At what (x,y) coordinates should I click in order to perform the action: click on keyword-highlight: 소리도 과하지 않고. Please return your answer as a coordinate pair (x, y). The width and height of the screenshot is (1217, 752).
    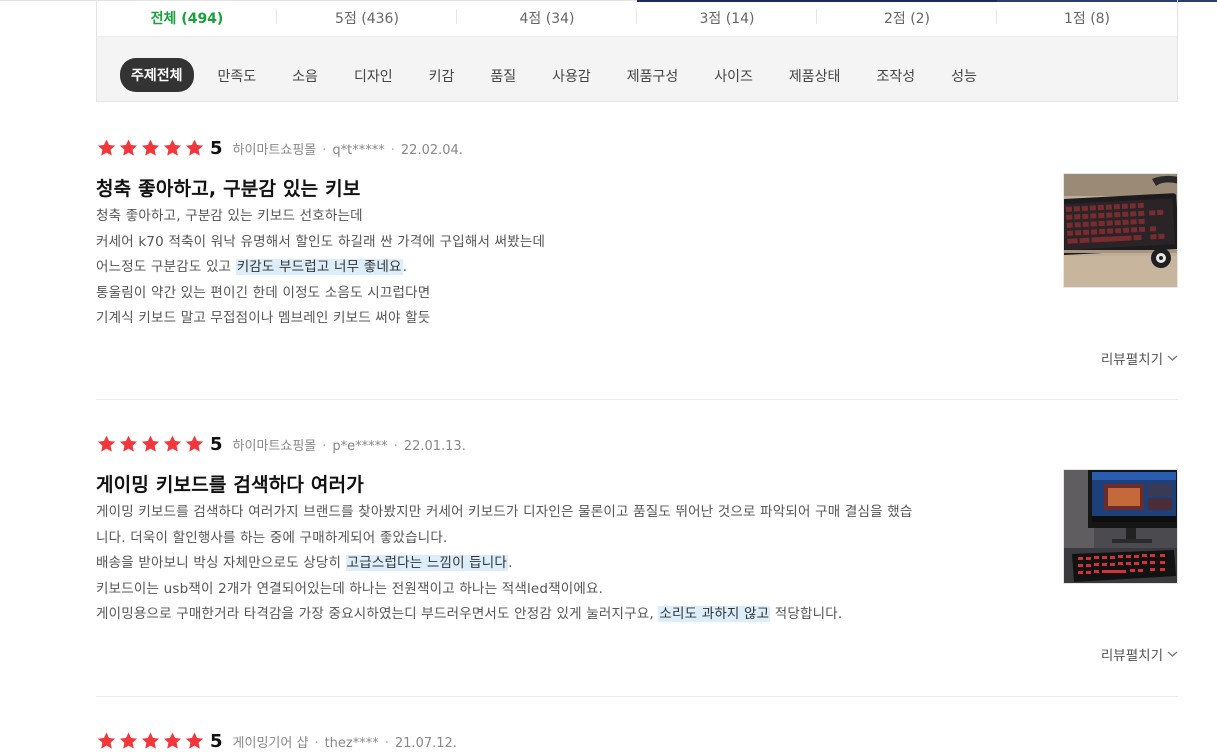
    Looking at the image, I should click on (714, 614).